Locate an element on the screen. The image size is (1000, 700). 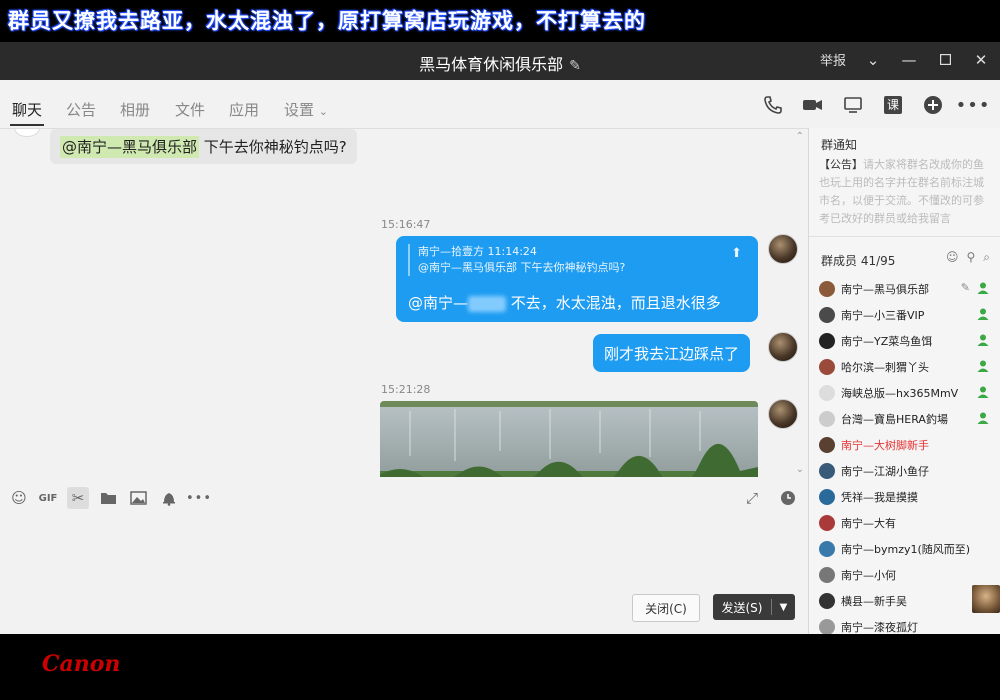
tab-album: 相册 is located at coordinates (135, 109).